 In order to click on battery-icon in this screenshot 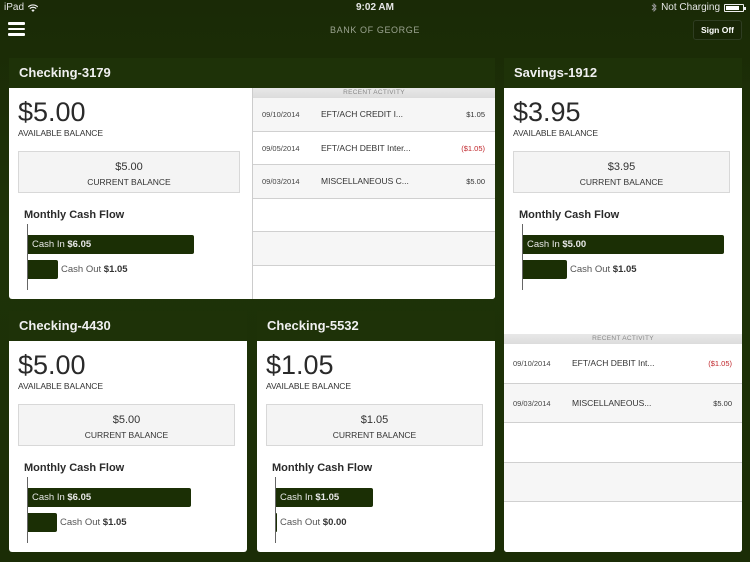, I will do `click(735, 7)`.